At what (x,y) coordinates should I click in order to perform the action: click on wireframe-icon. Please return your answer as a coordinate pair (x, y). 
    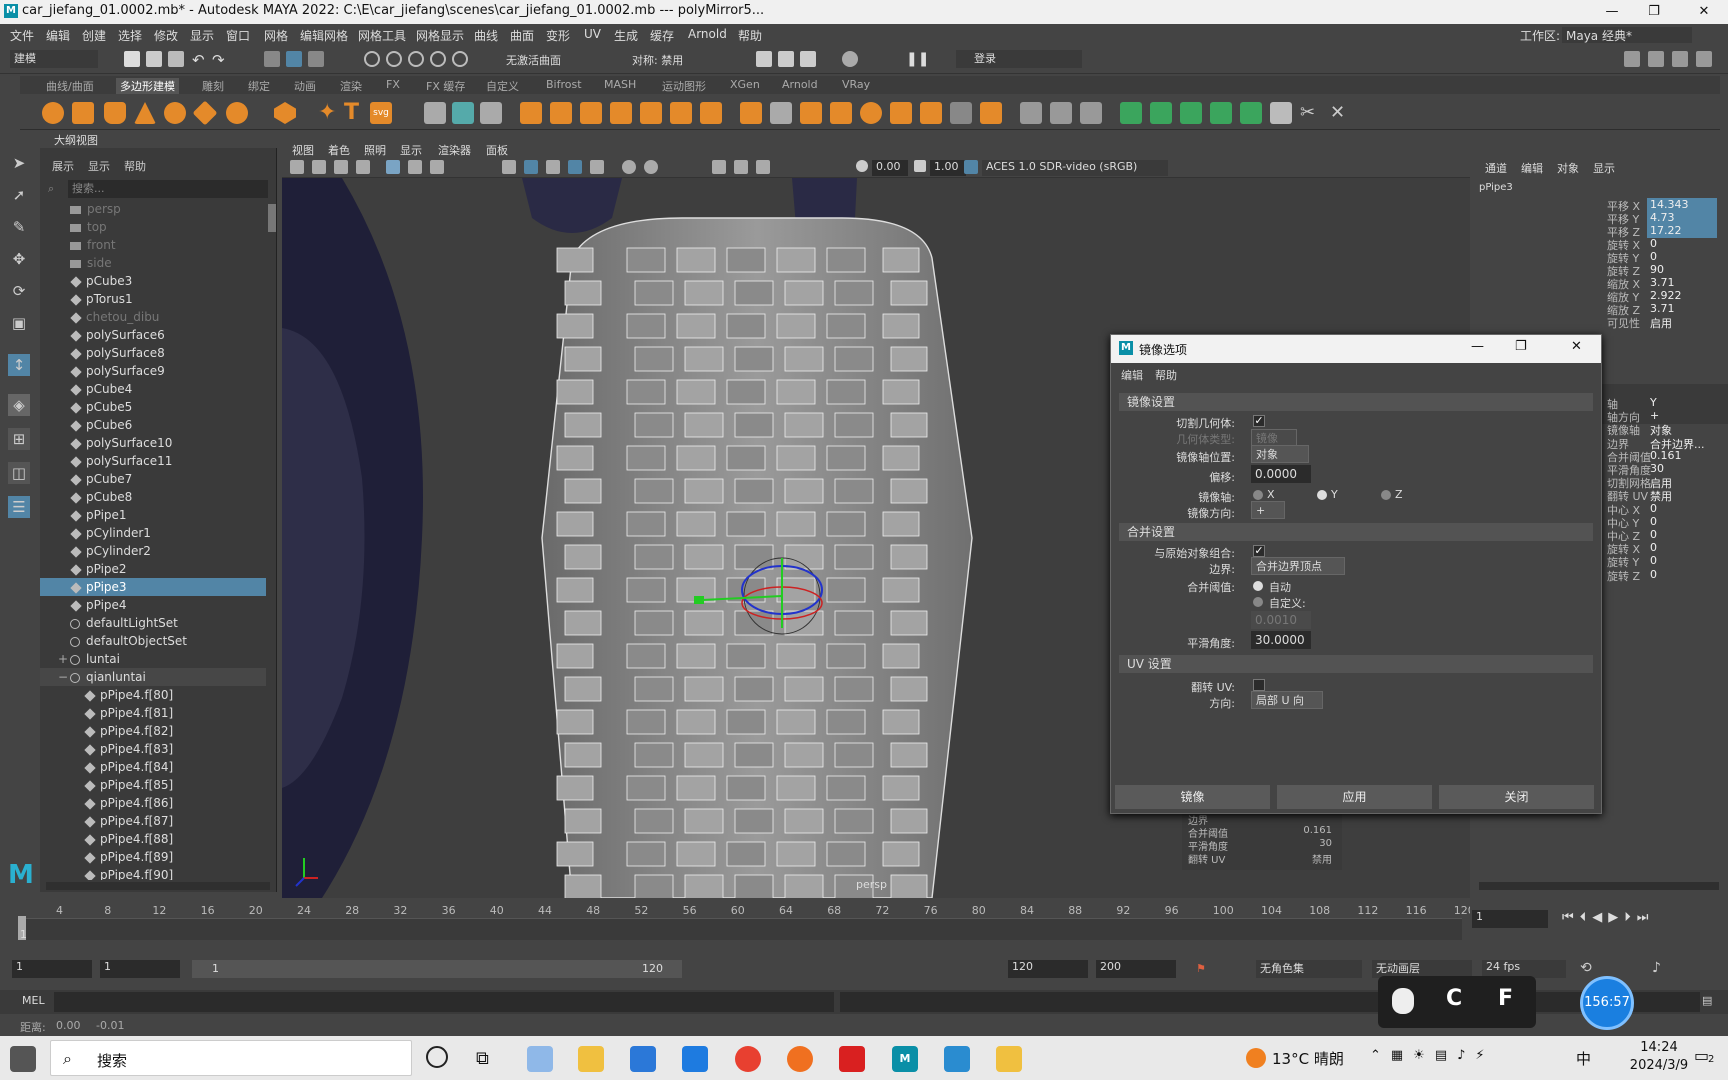
    Looking at the image, I should click on (509, 167).